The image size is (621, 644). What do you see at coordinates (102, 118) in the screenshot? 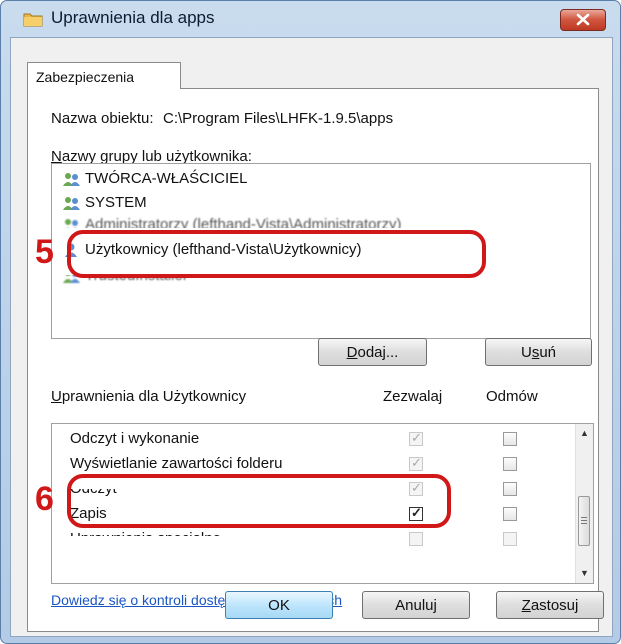
I see `object-name-label: Nazwa obiektu:` at bounding box center [102, 118].